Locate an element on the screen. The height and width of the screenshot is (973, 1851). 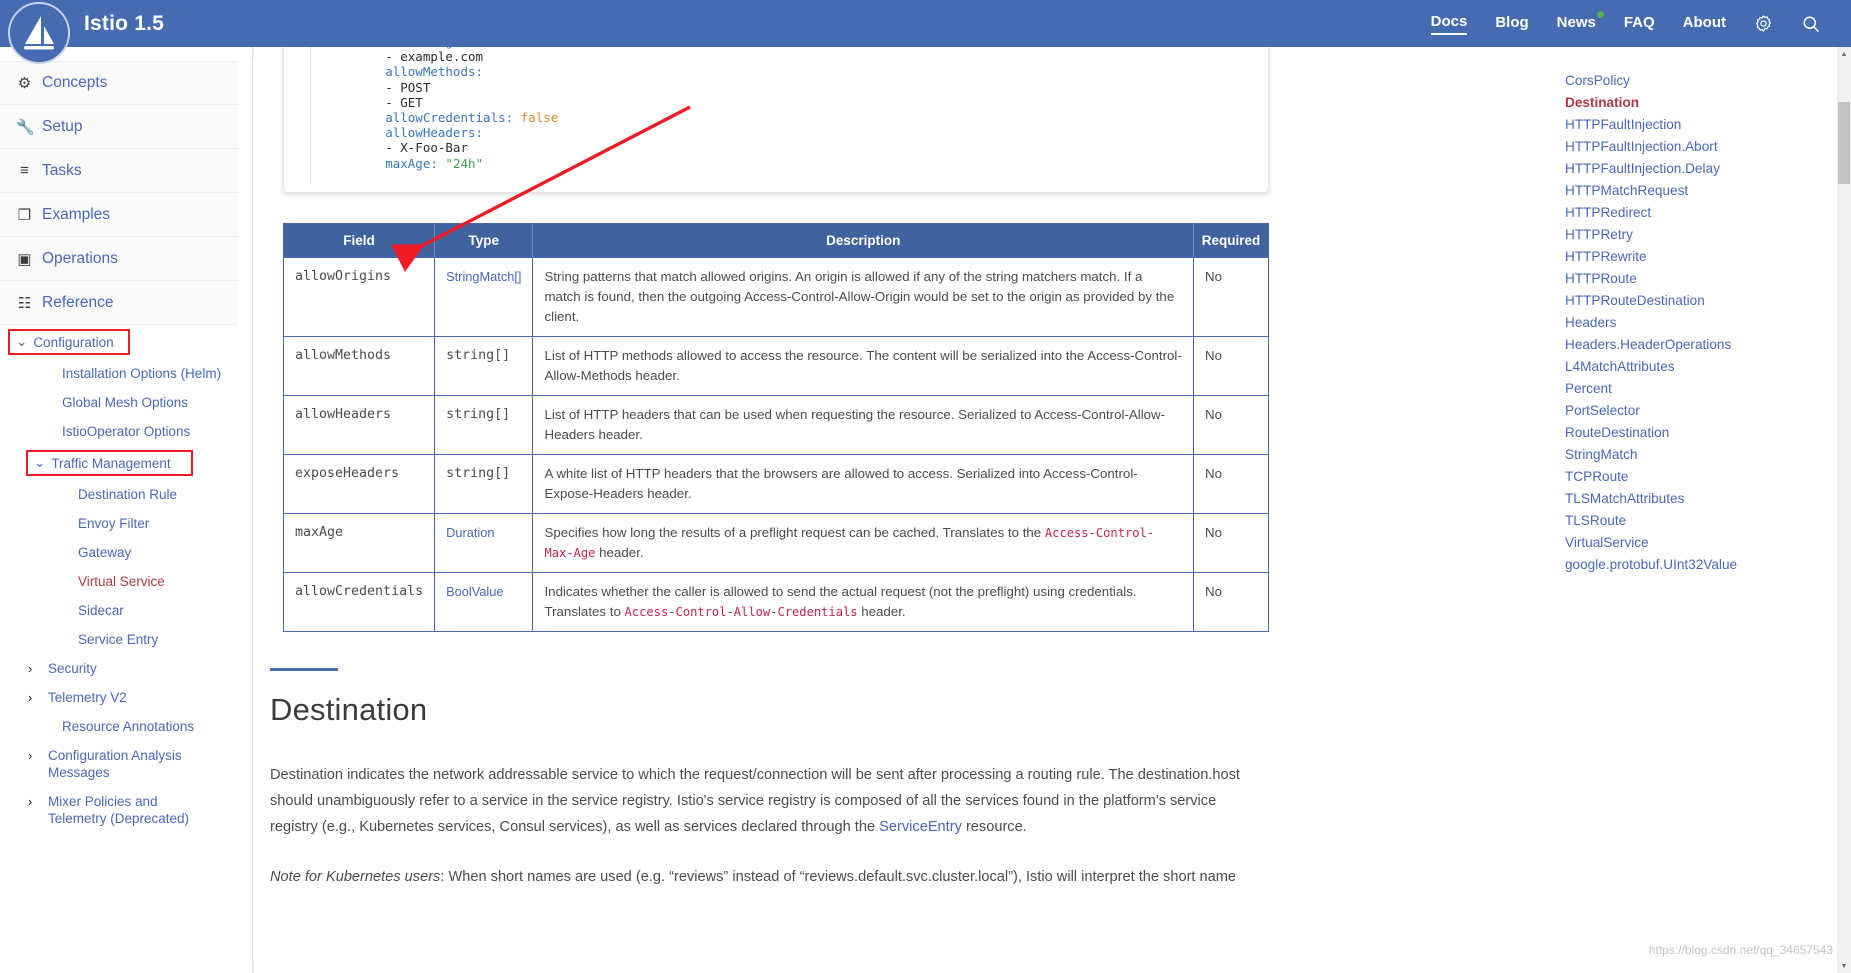
toc-item-httpredirect: HTTPRedirect is located at coordinates (1701, 212).